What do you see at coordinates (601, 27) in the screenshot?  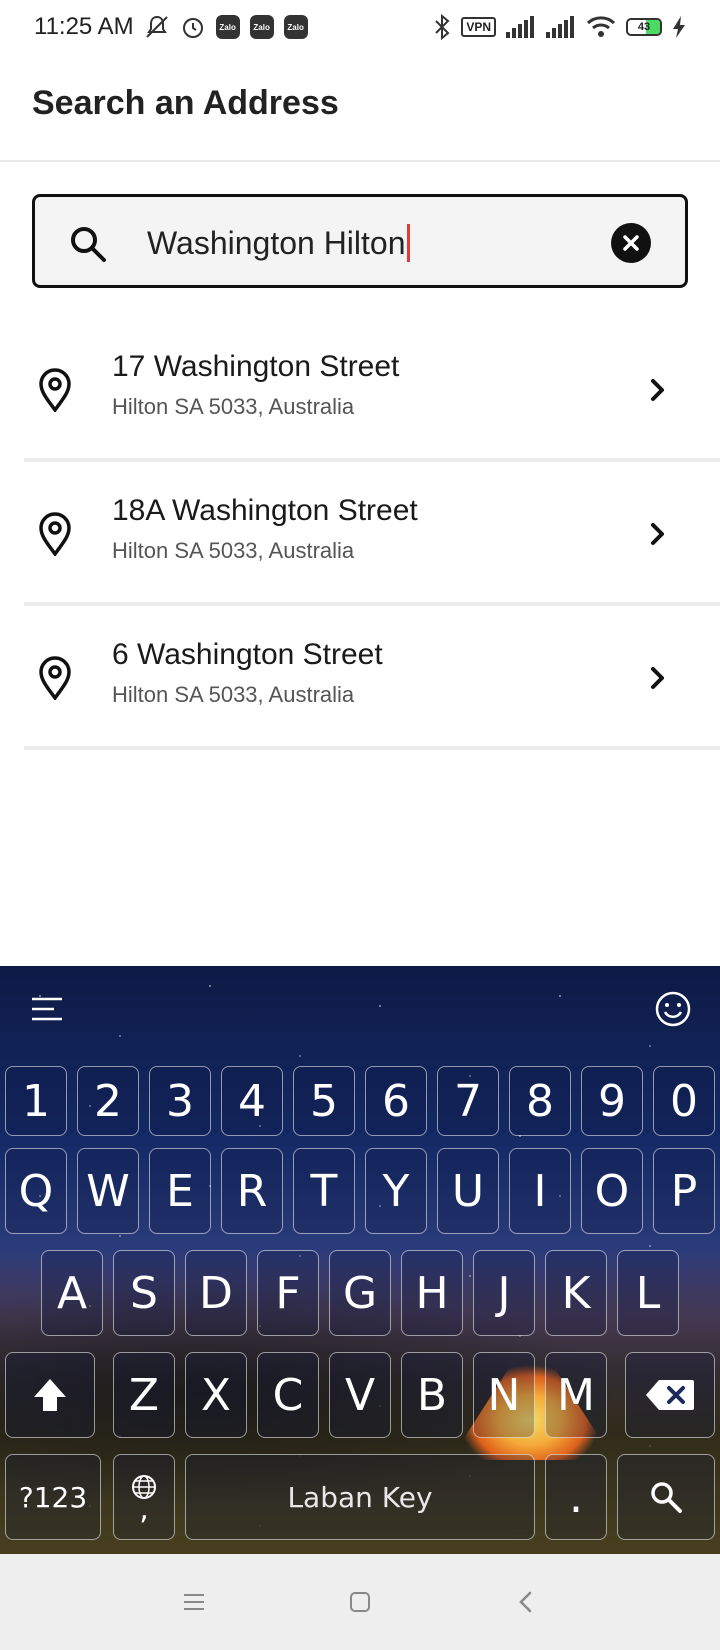 I see `wifi-icon` at bounding box center [601, 27].